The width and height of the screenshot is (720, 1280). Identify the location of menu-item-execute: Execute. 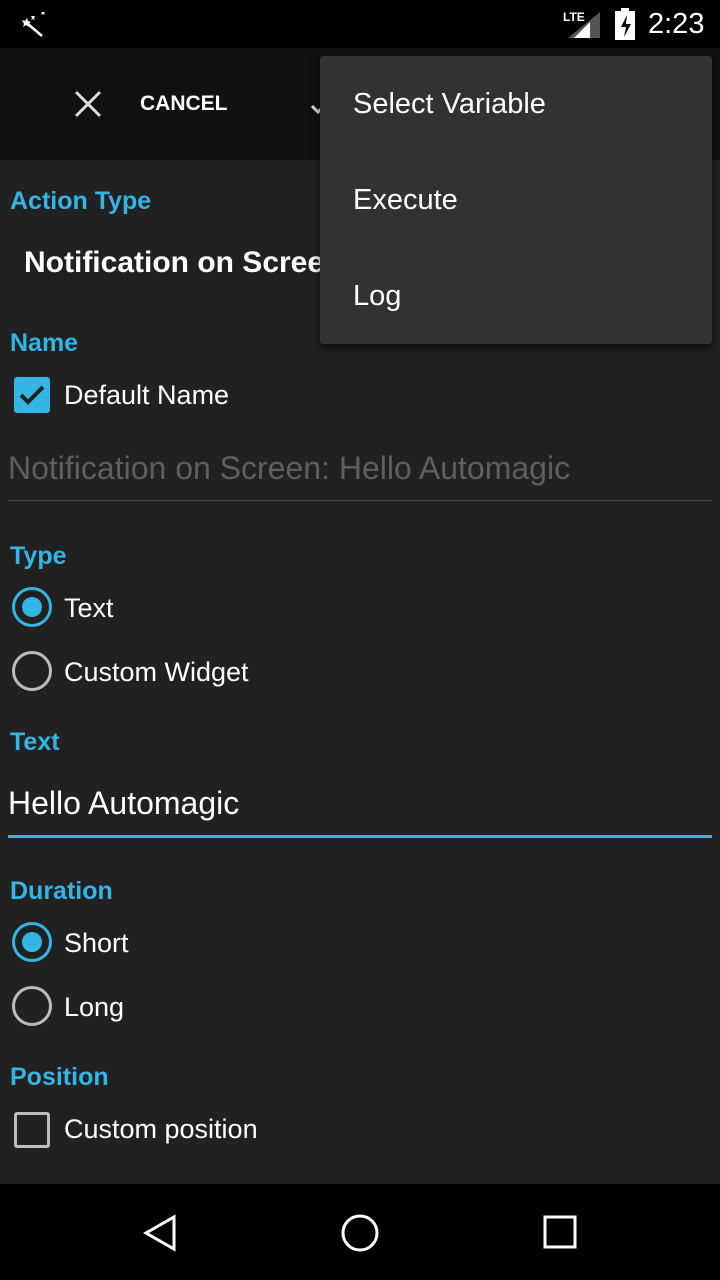
(516, 200).